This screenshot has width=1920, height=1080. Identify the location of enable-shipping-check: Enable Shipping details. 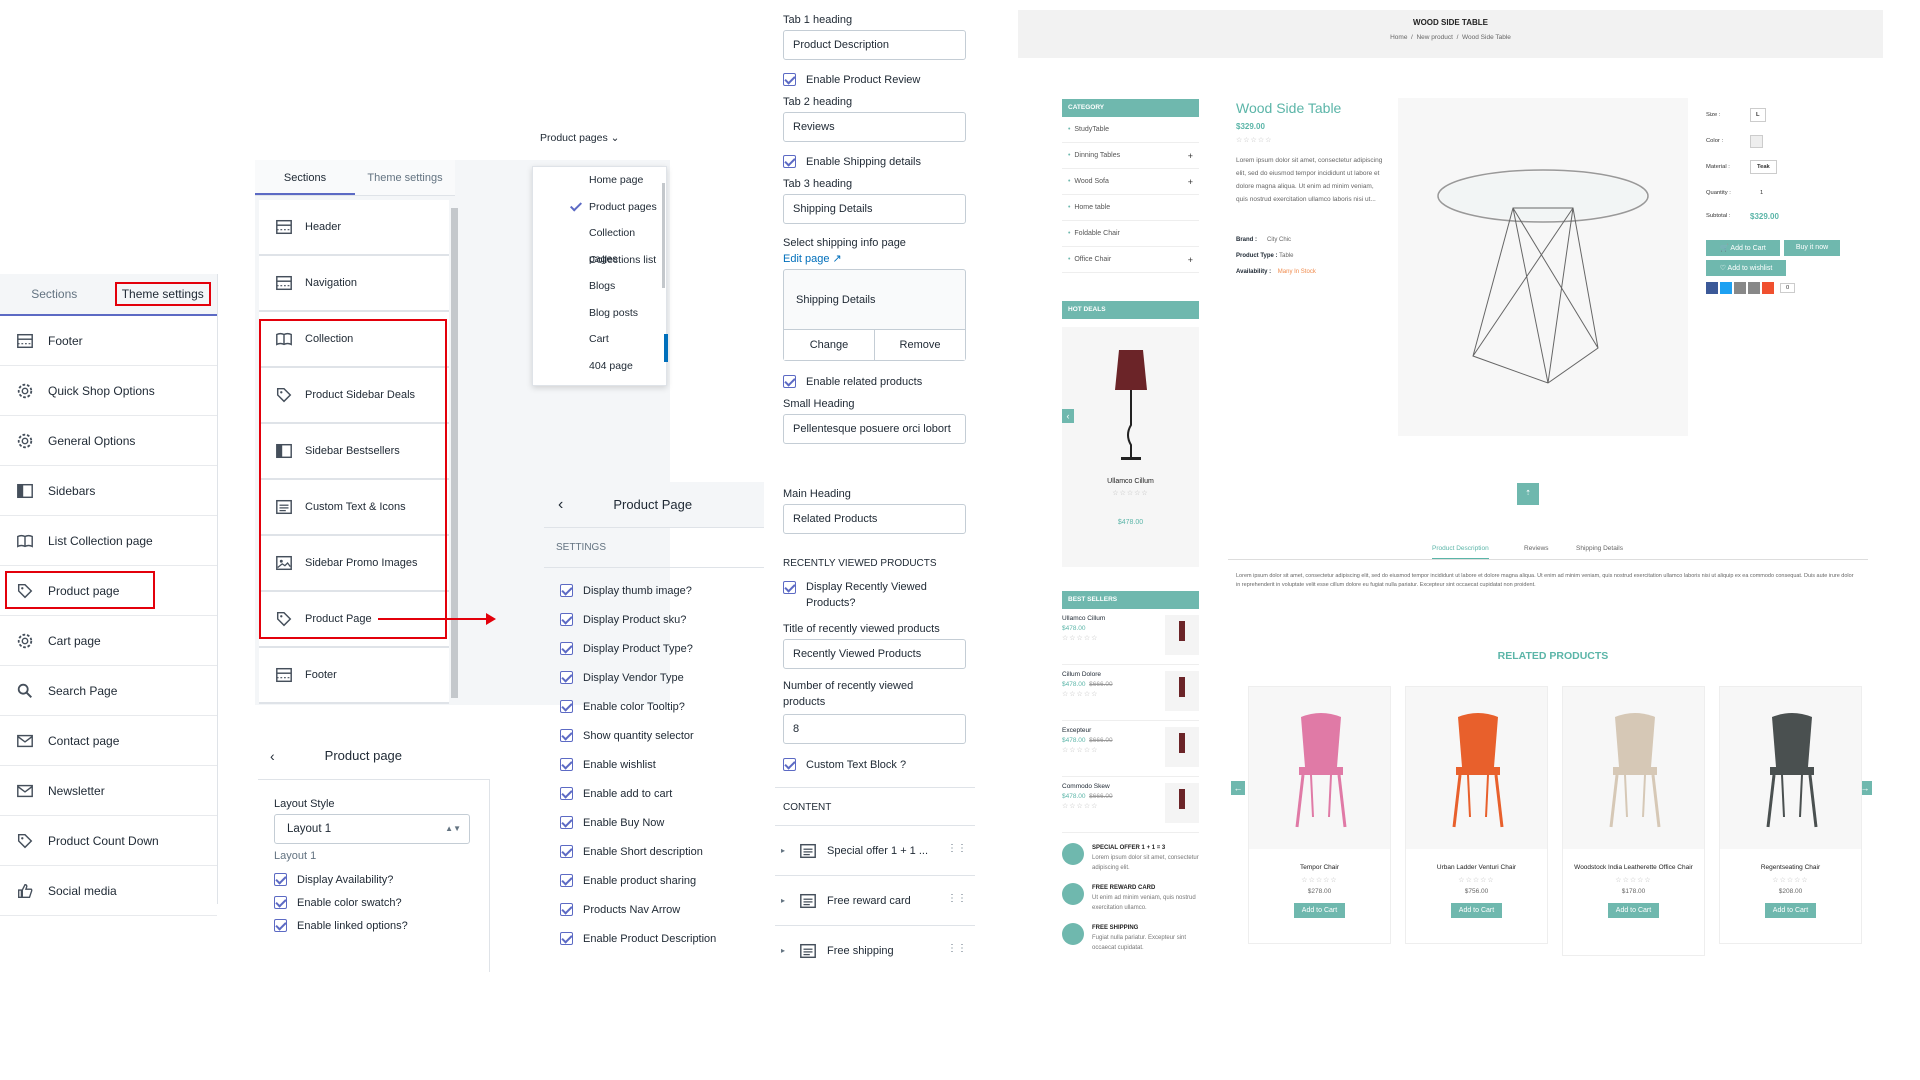
(883, 161).